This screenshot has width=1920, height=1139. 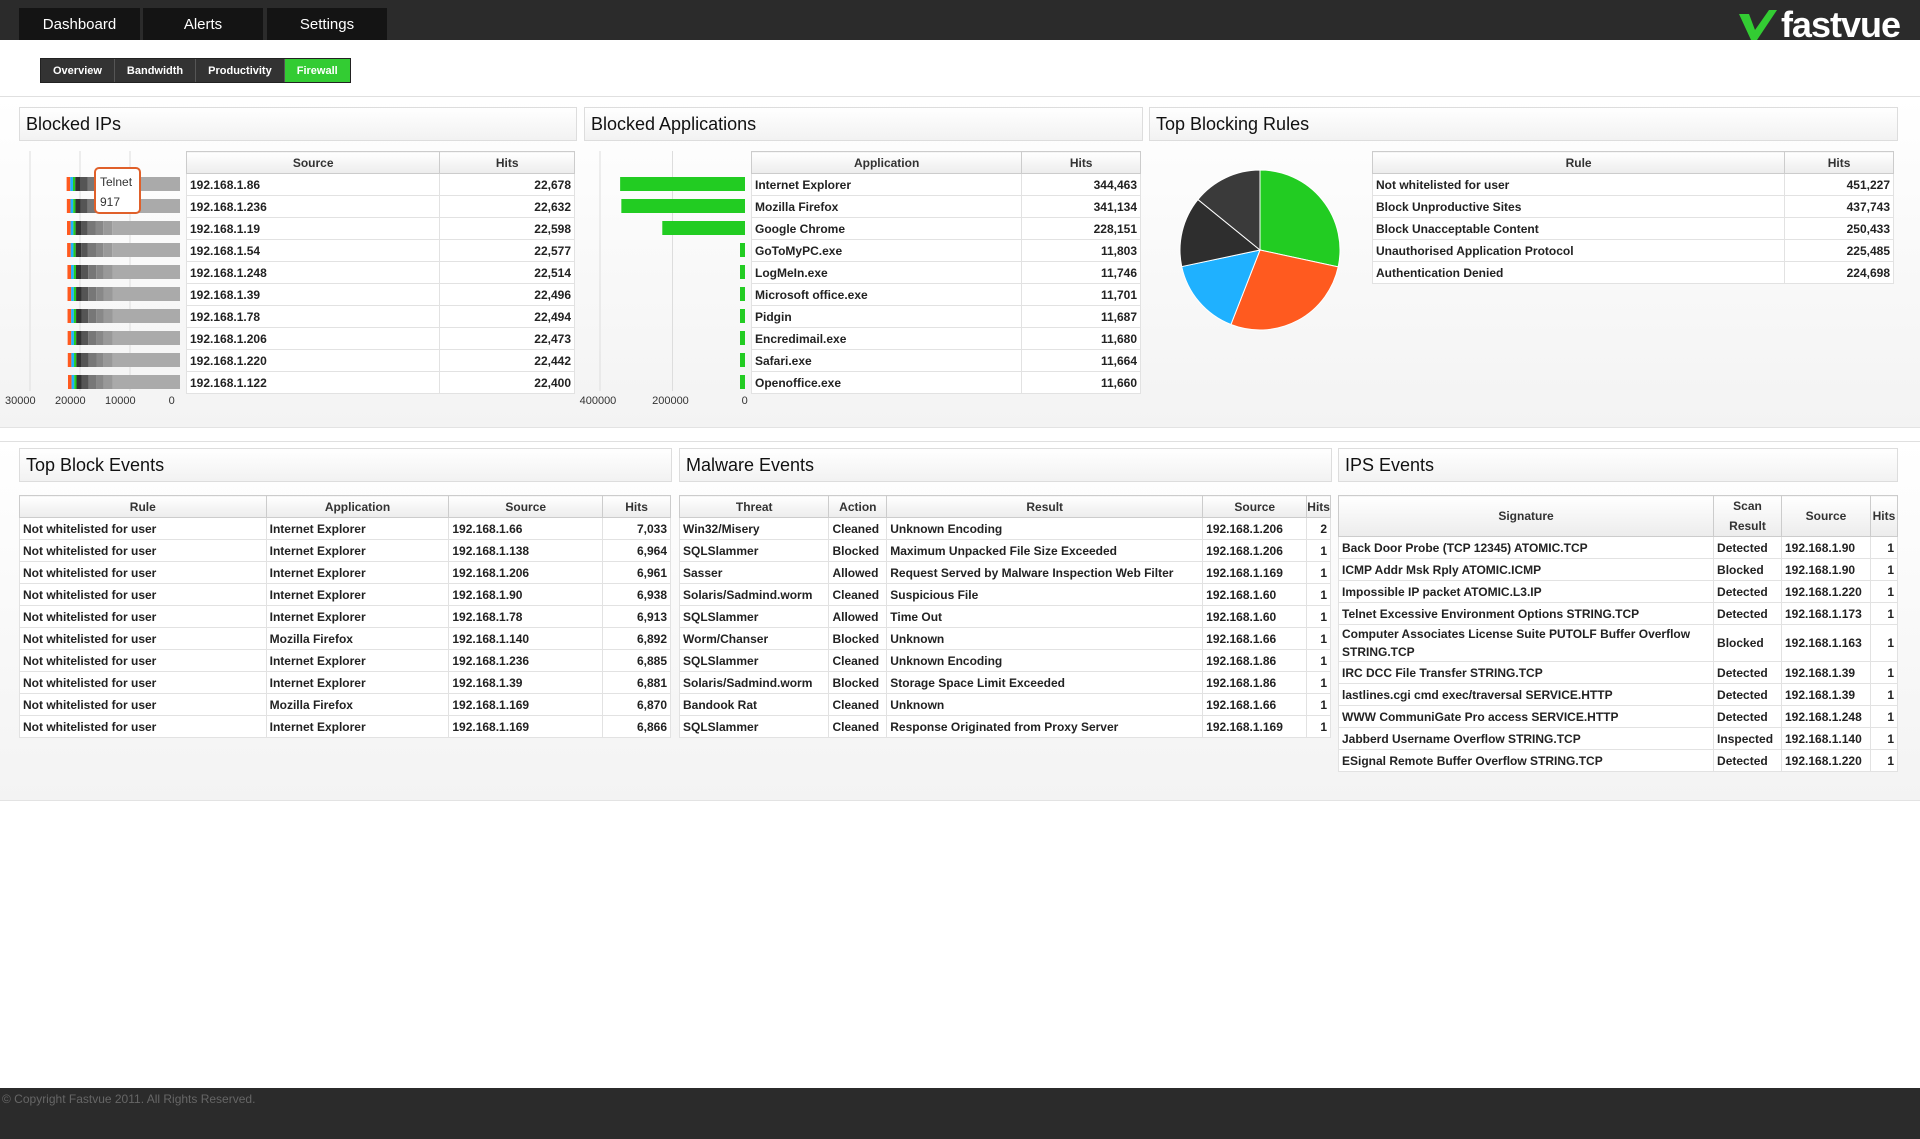 What do you see at coordinates (858, 506) in the screenshot?
I see `column-header: Action` at bounding box center [858, 506].